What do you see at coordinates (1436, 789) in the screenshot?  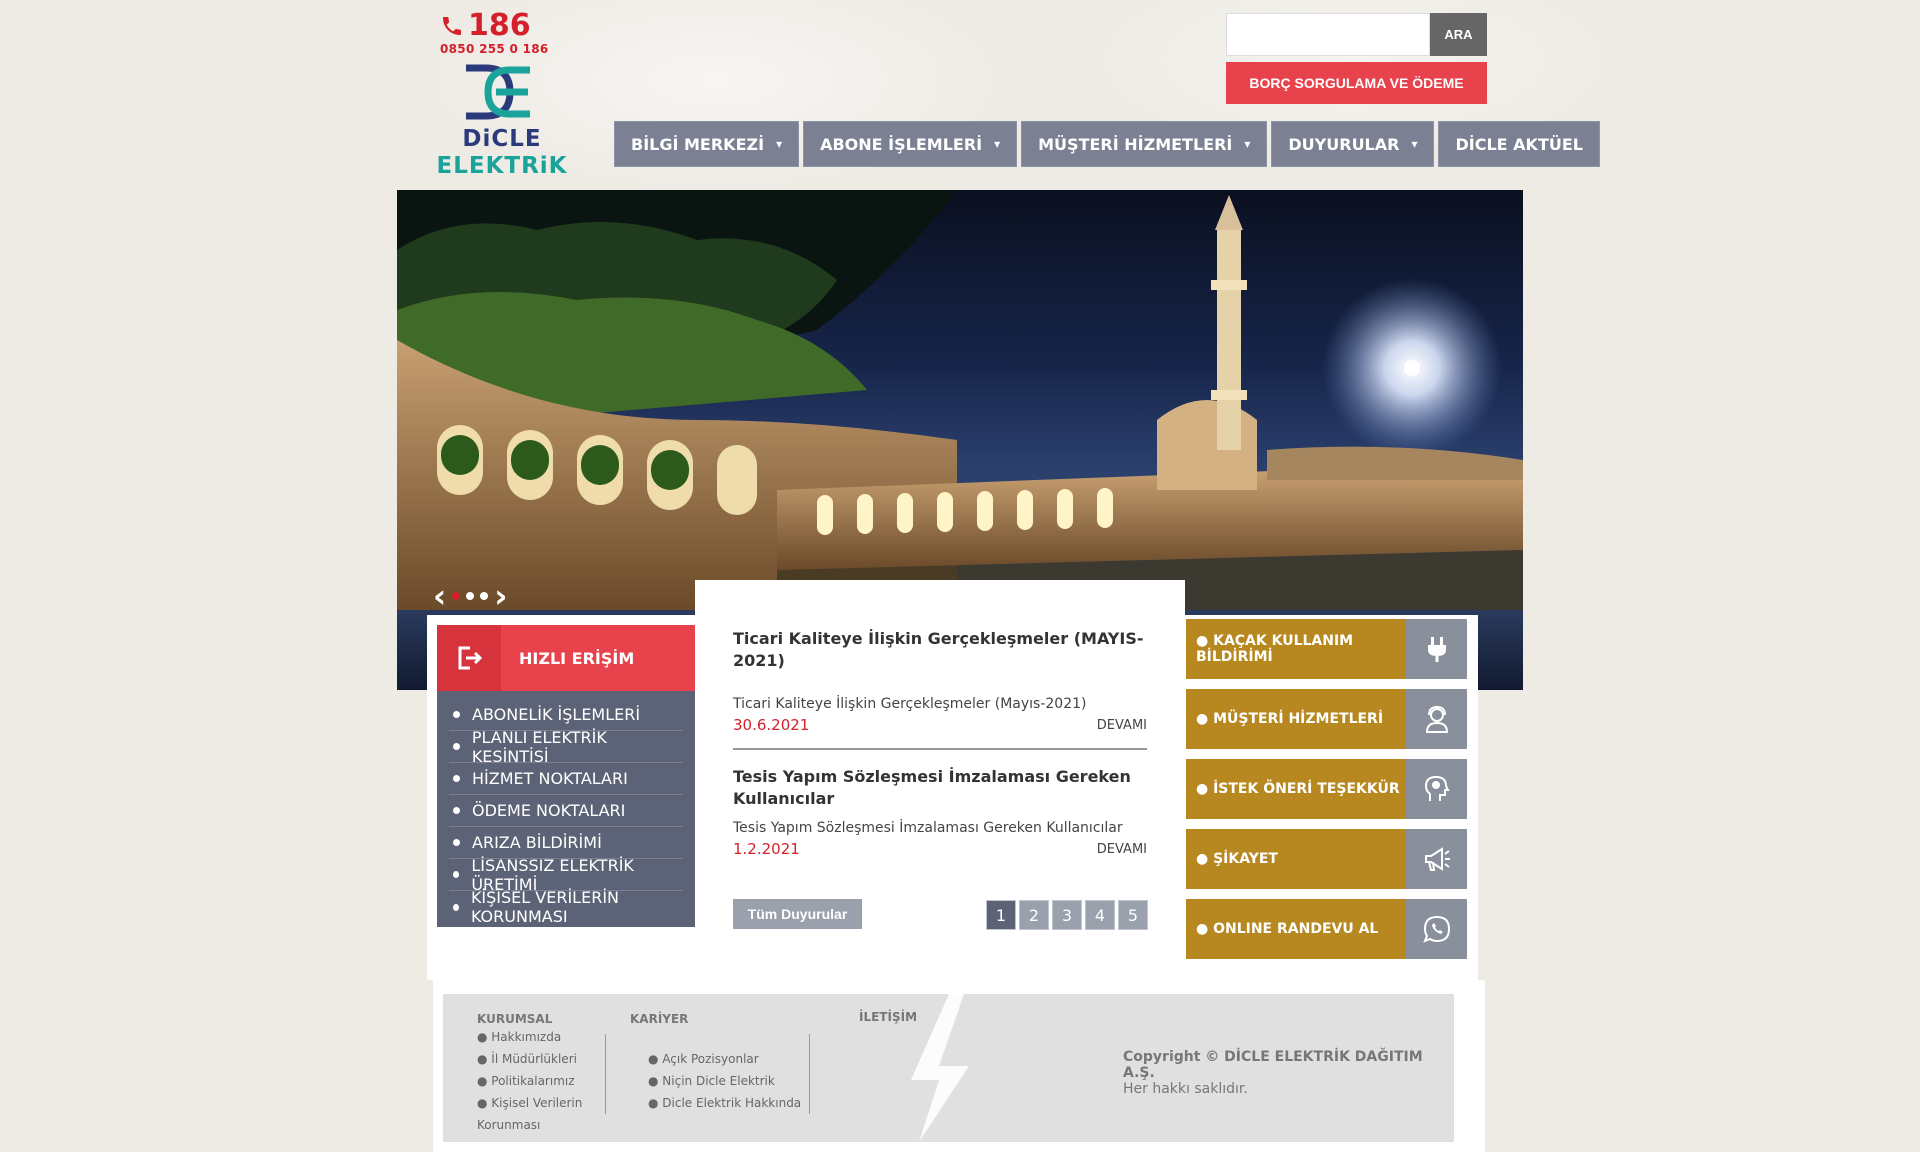 I see `idea-head-icon` at bounding box center [1436, 789].